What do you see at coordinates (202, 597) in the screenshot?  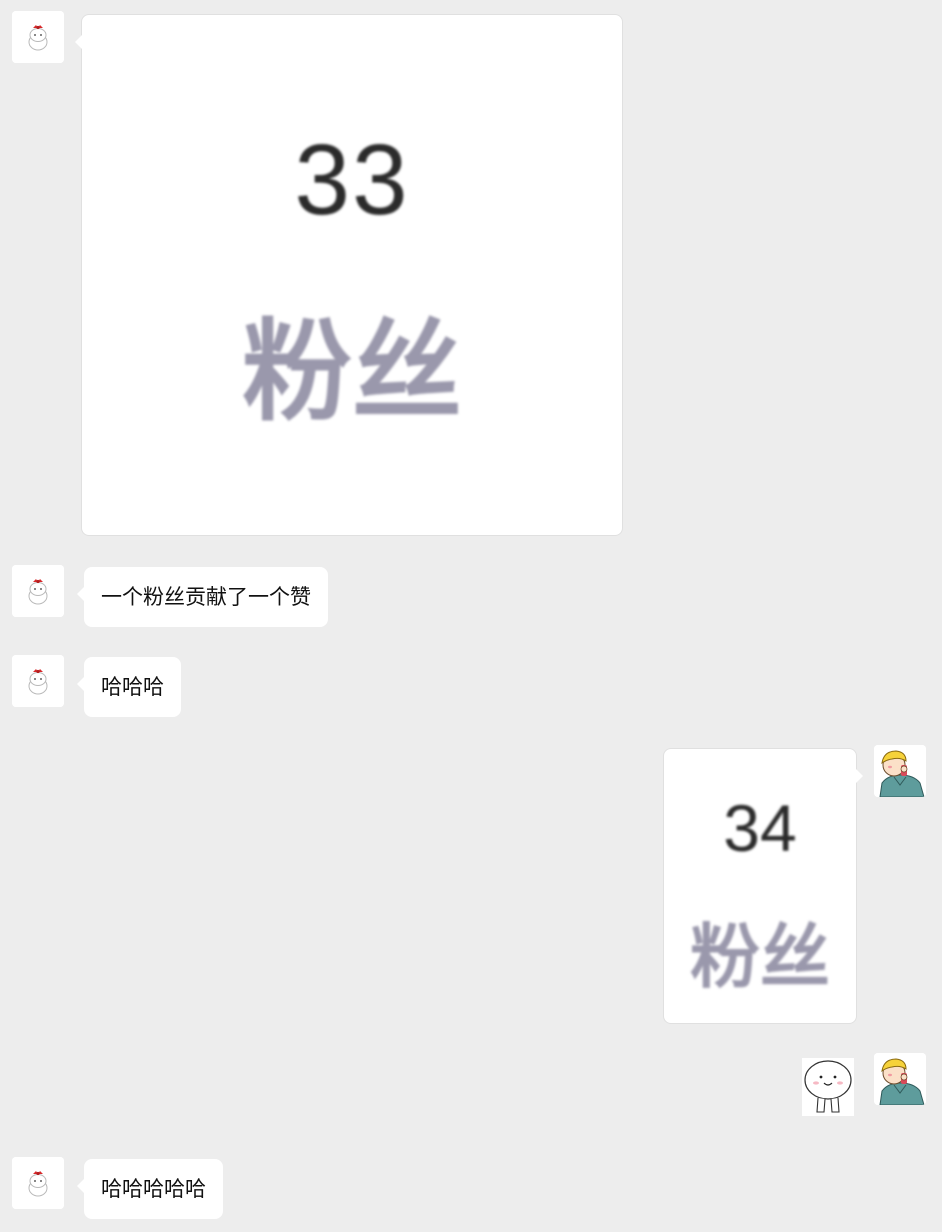 I see `text-message: 一个粉丝贡献了一个赞` at bounding box center [202, 597].